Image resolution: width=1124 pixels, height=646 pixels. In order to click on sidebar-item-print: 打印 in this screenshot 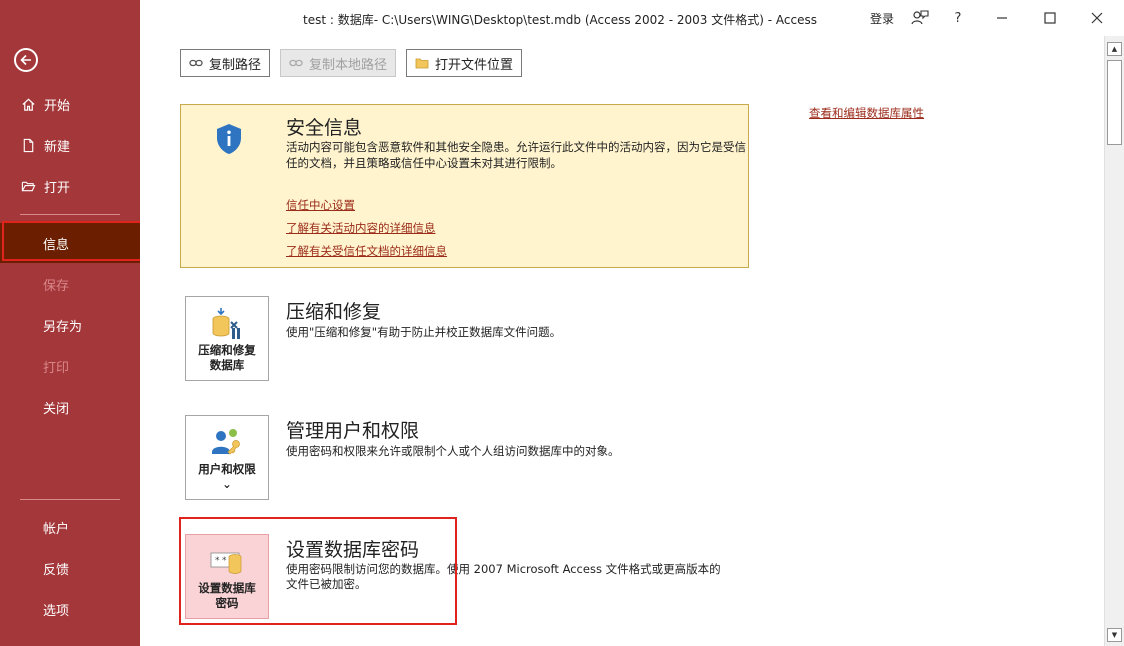, I will do `click(70, 366)`.